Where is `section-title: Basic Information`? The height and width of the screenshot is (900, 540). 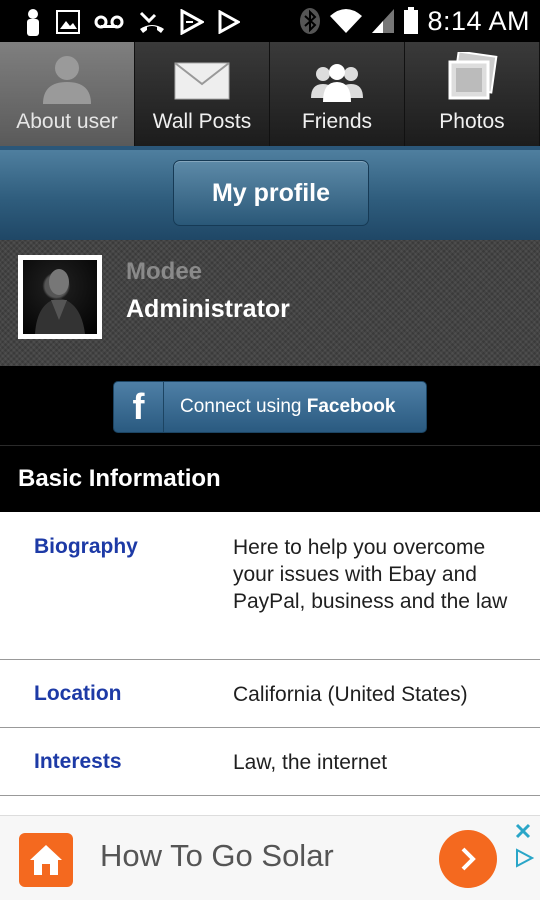
section-title: Basic Information is located at coordinates (270, 479).